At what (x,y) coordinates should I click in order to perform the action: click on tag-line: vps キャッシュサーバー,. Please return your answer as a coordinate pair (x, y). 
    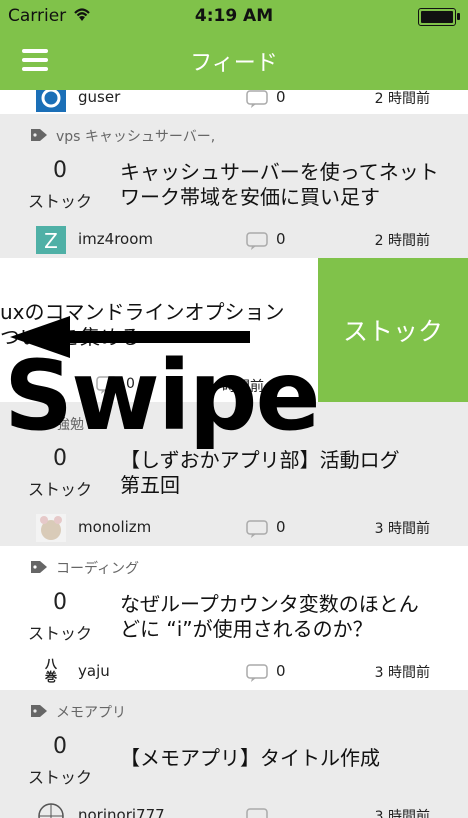
    Looking at the image, I should click on (122, 136).